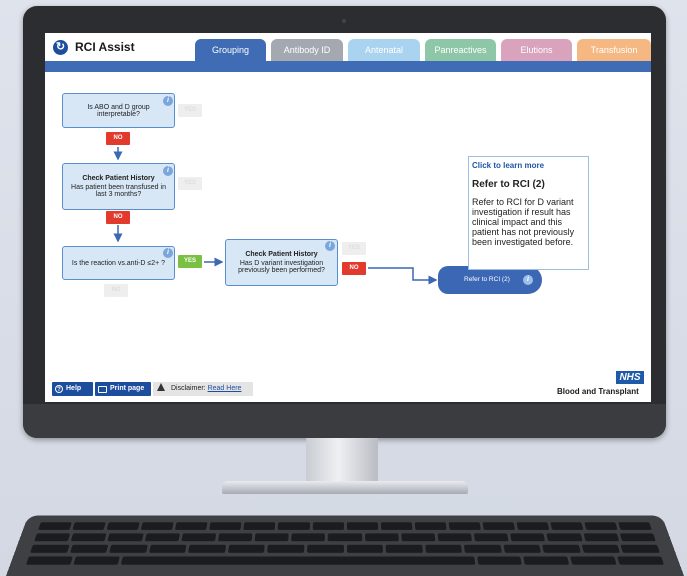  Describe the element at coordinates (354, 248) in the screenshot. I see `yes-button-q4: YES` at that location.